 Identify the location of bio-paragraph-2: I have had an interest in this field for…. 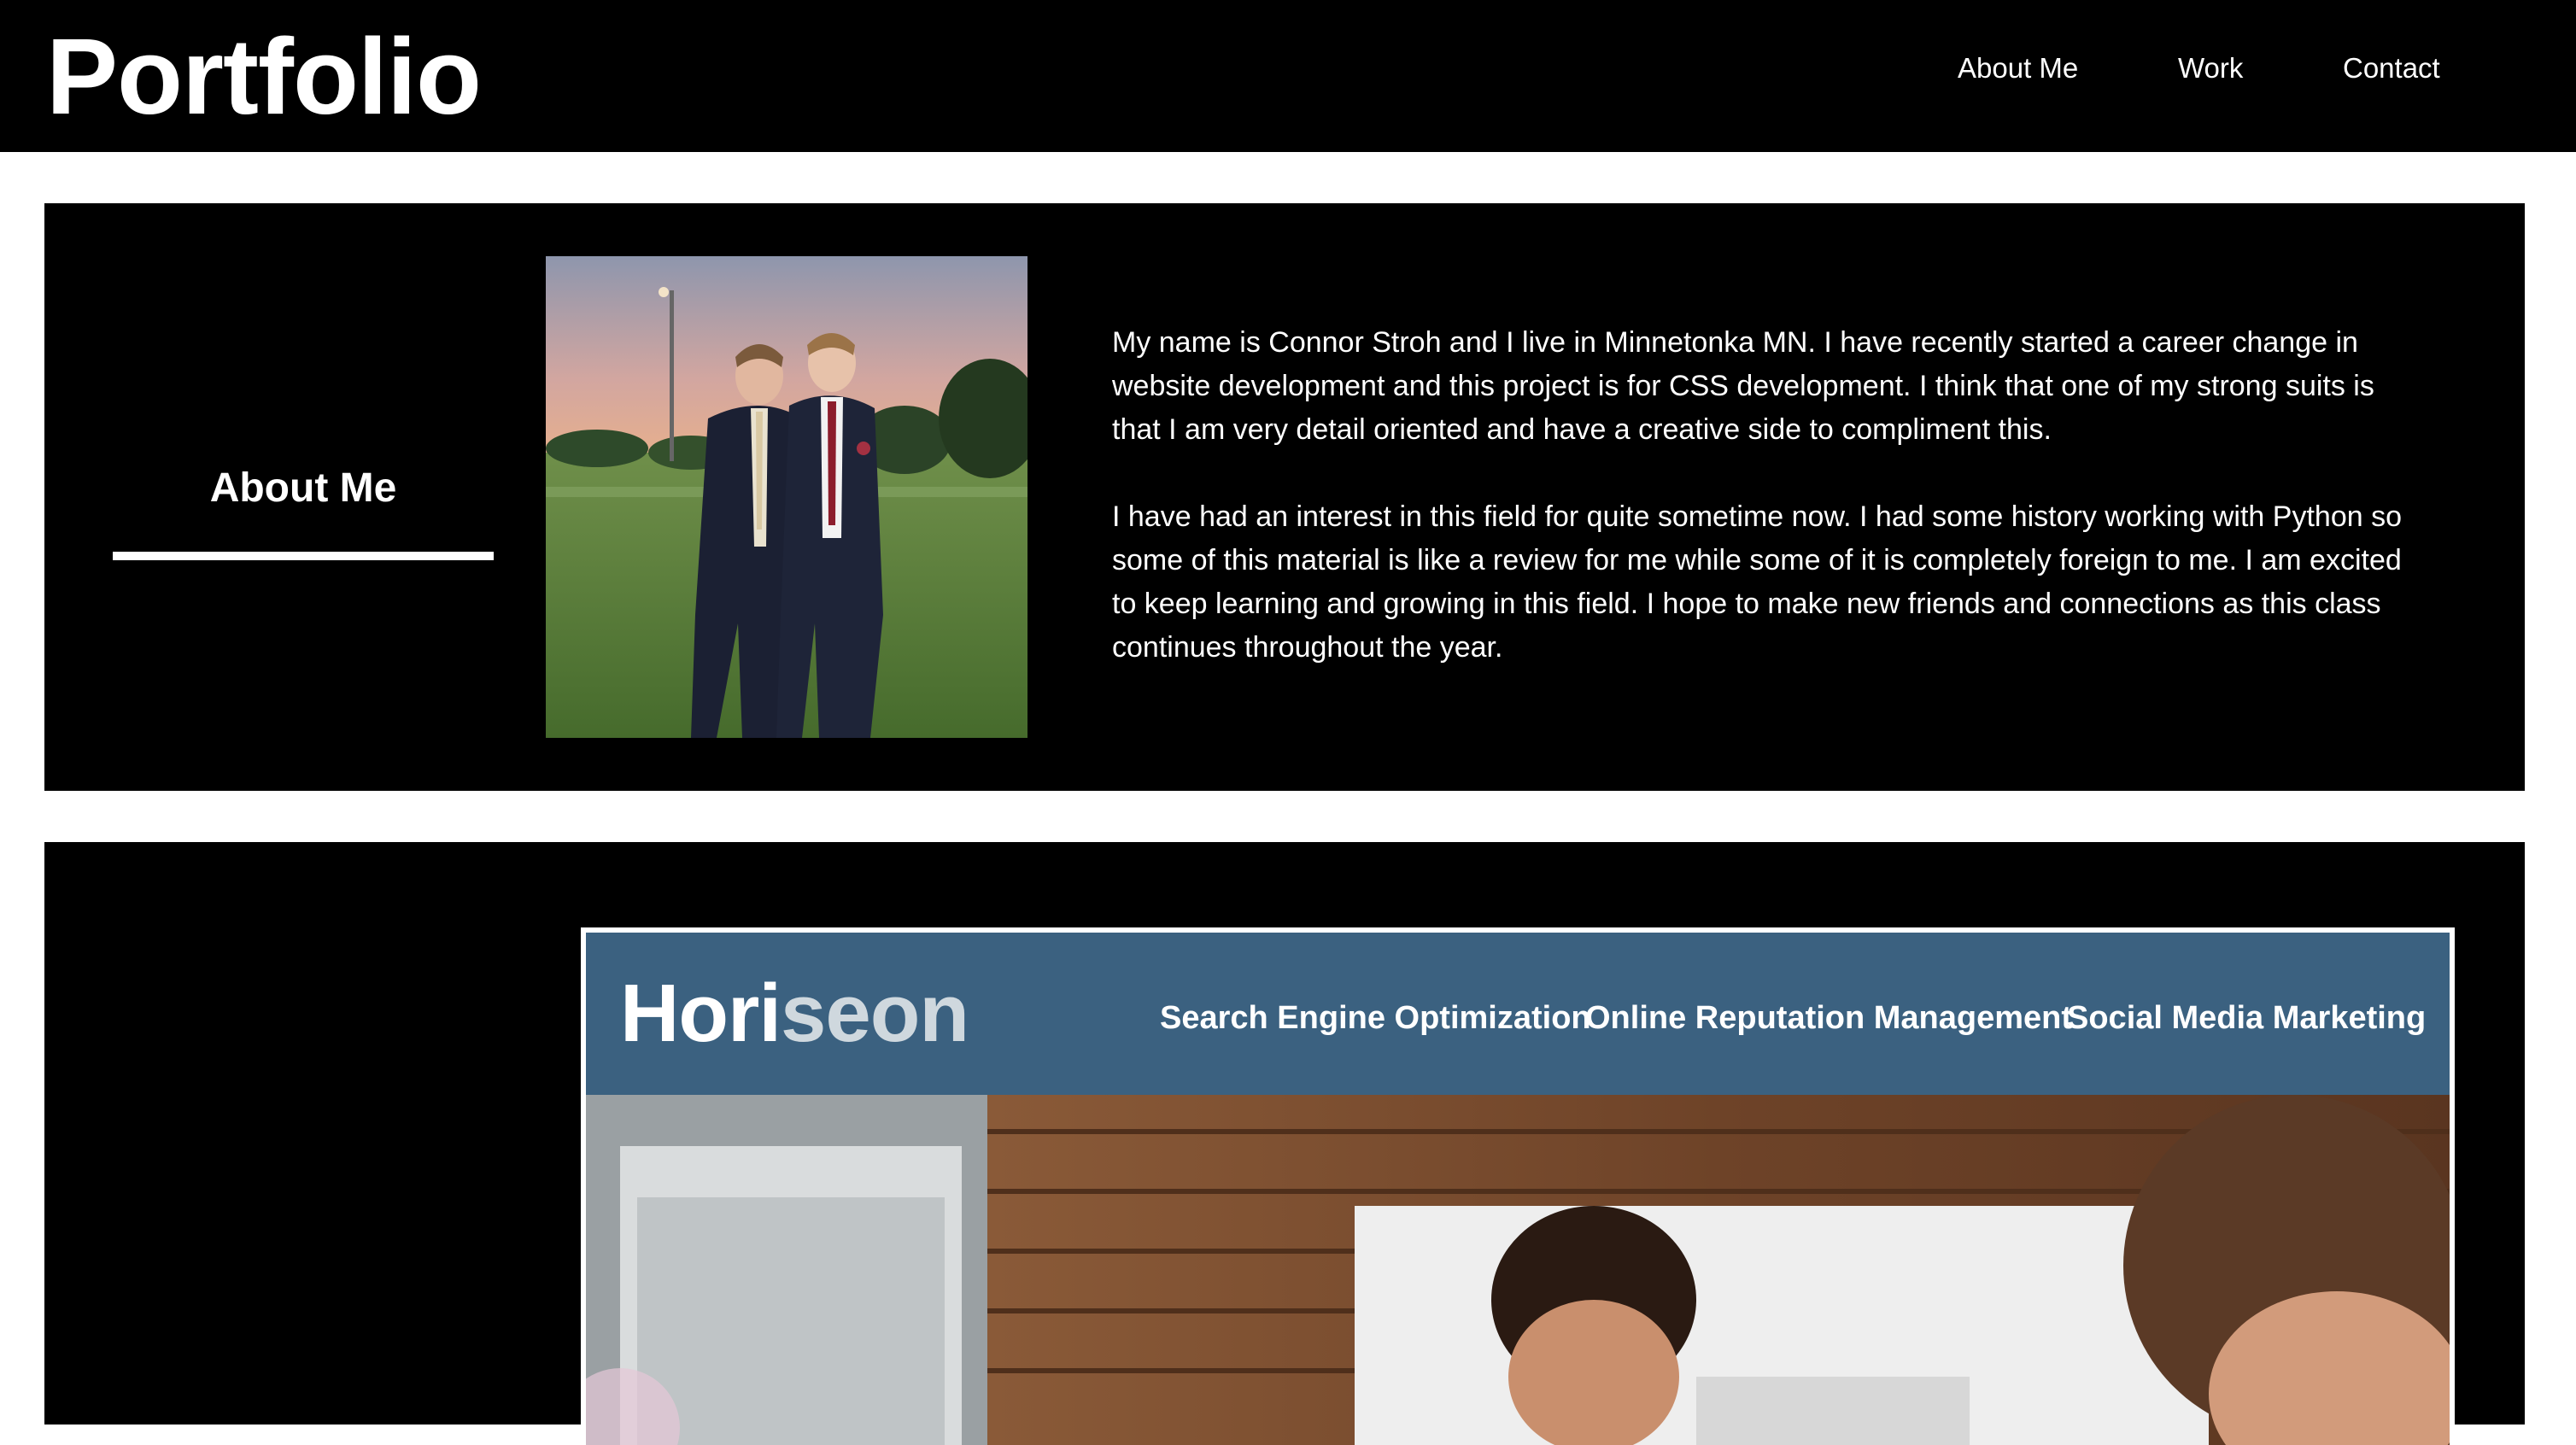
(1757, 582).